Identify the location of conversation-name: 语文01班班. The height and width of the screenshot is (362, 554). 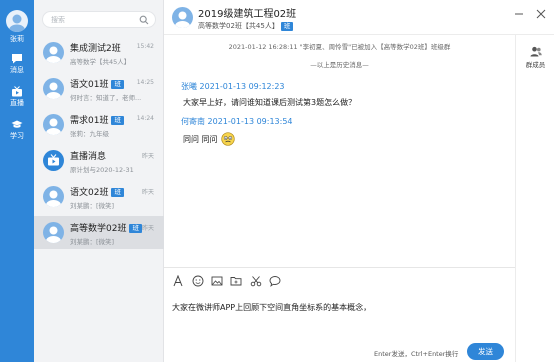
(97, 83).